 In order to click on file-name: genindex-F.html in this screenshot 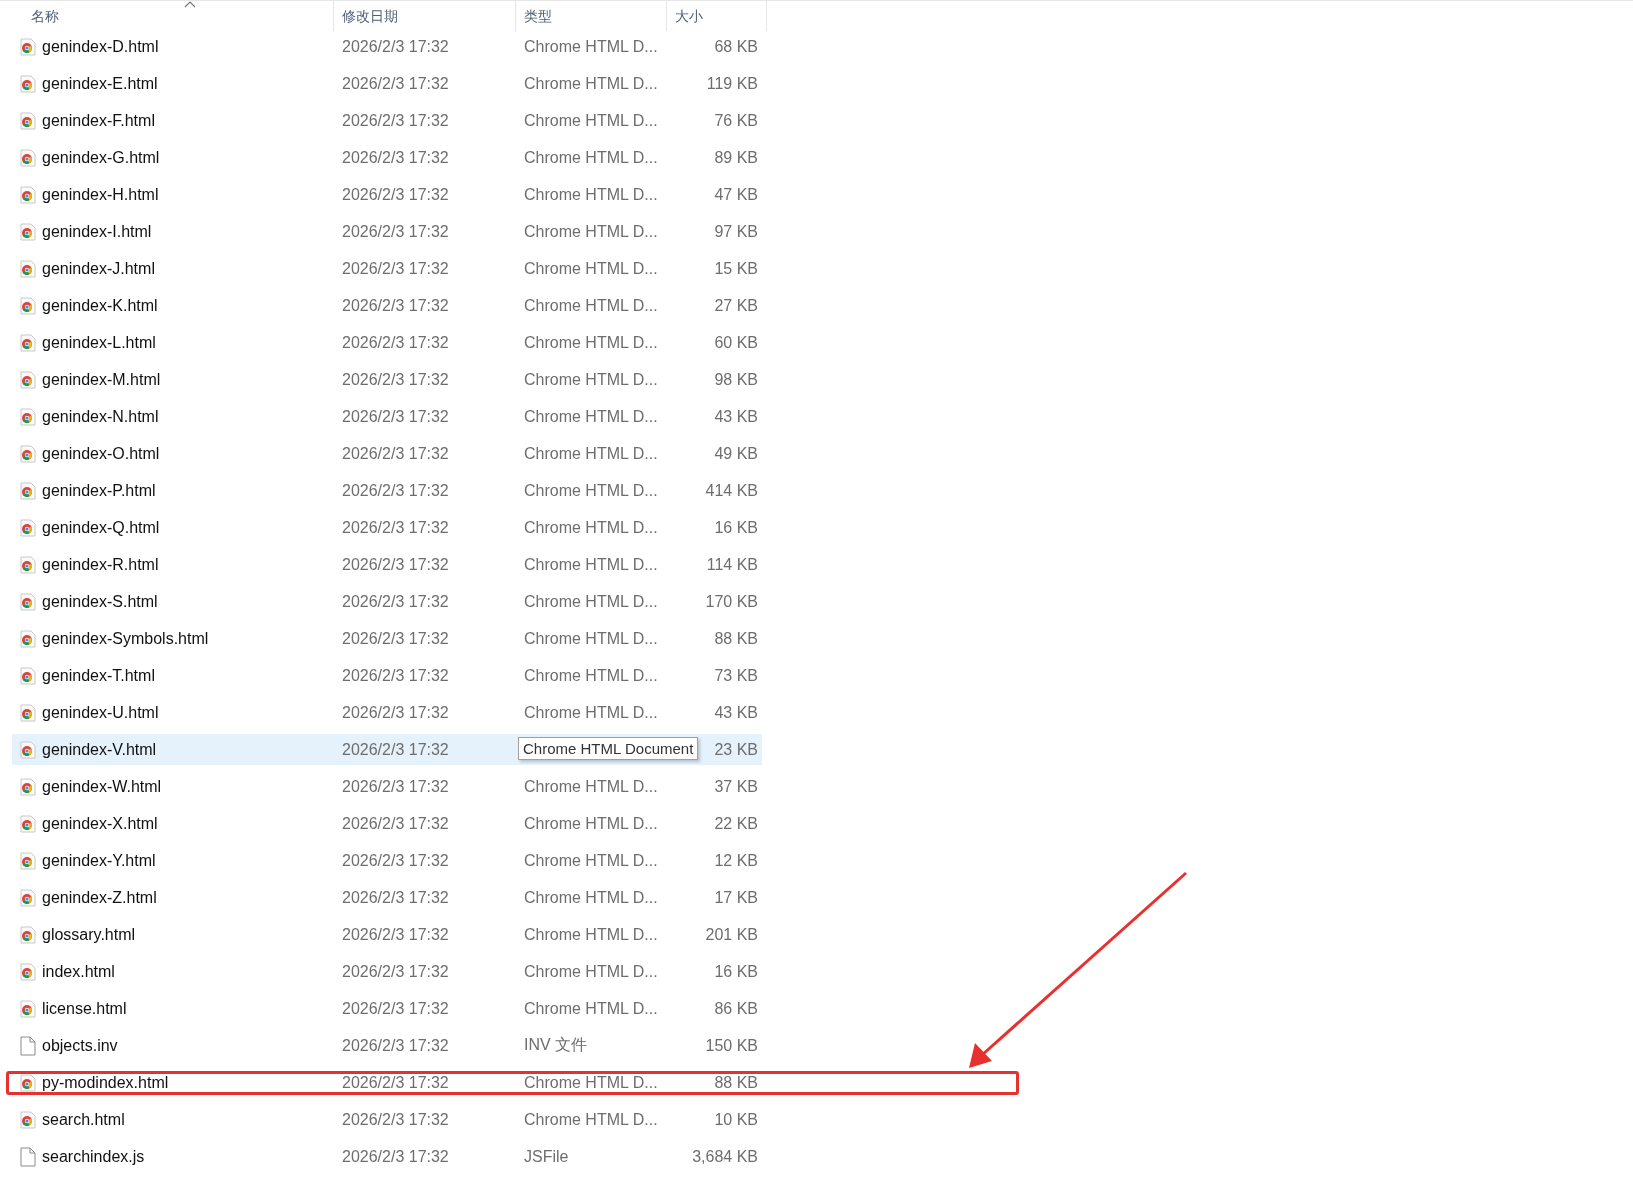, I will do `click(98, 120)`.